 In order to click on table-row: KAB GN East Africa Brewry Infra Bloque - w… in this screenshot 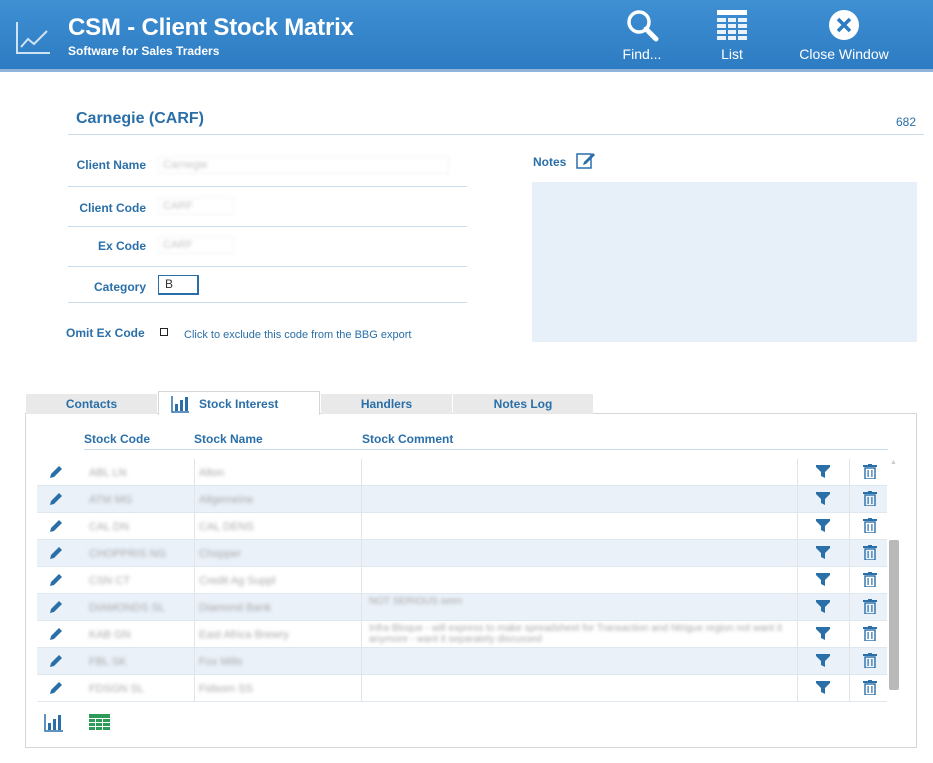, I will do `click(462, 634)`.